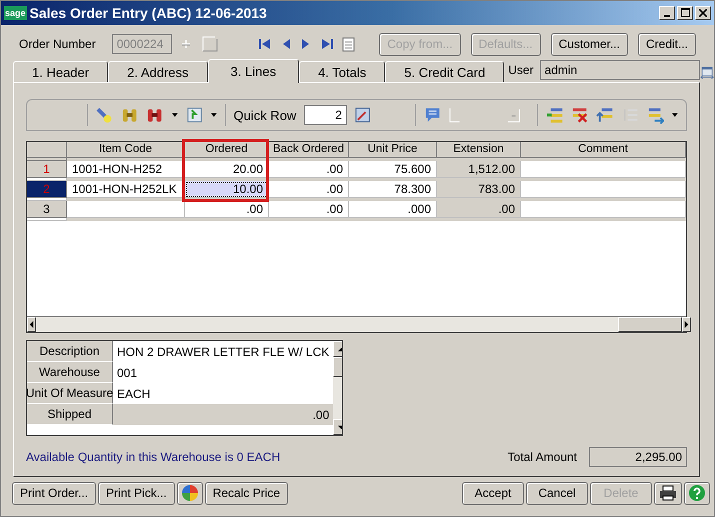  I want to click on help-button, so click(697, 493).